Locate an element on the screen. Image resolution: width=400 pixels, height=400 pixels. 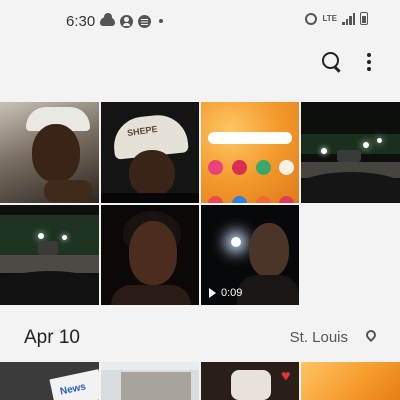
photo-thumbnail: News is located at coordinates (49, 381).